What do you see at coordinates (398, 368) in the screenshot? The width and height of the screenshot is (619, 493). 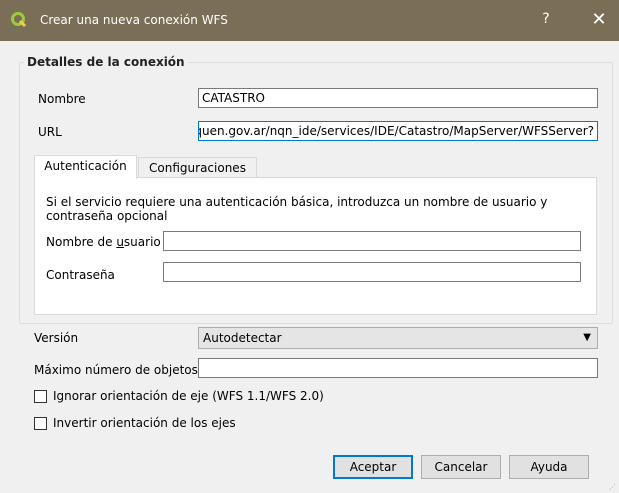 I see `max-features-input` at bounding box center [398, 368].